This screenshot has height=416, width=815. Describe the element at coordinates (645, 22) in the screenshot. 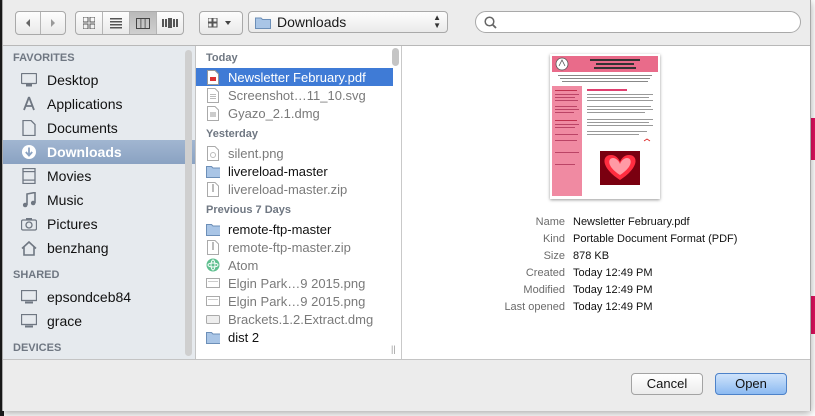

I see `search-input` at that location.